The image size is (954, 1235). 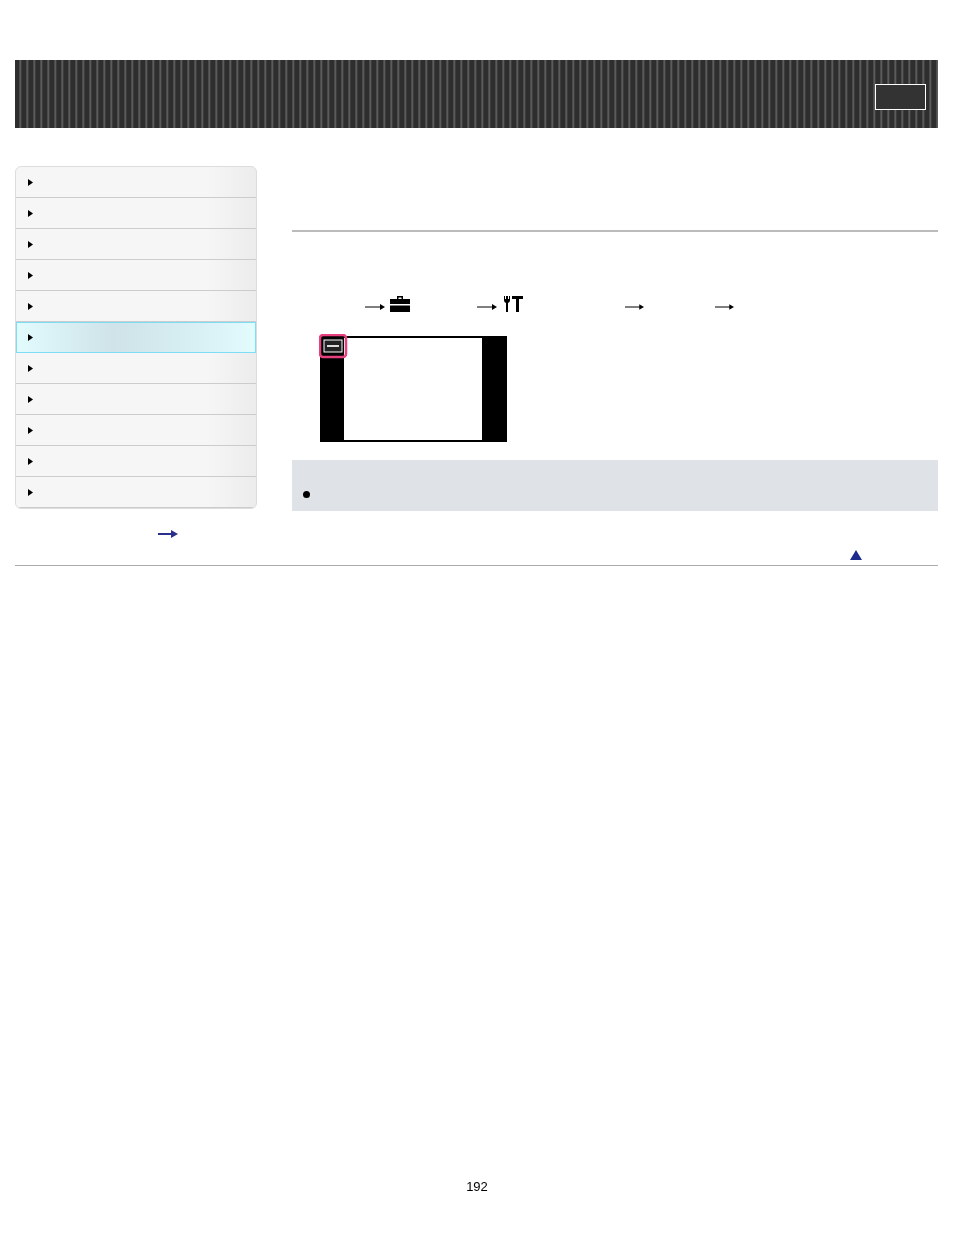 I want to click on toolbox-icon, so click(x=400, y=304).